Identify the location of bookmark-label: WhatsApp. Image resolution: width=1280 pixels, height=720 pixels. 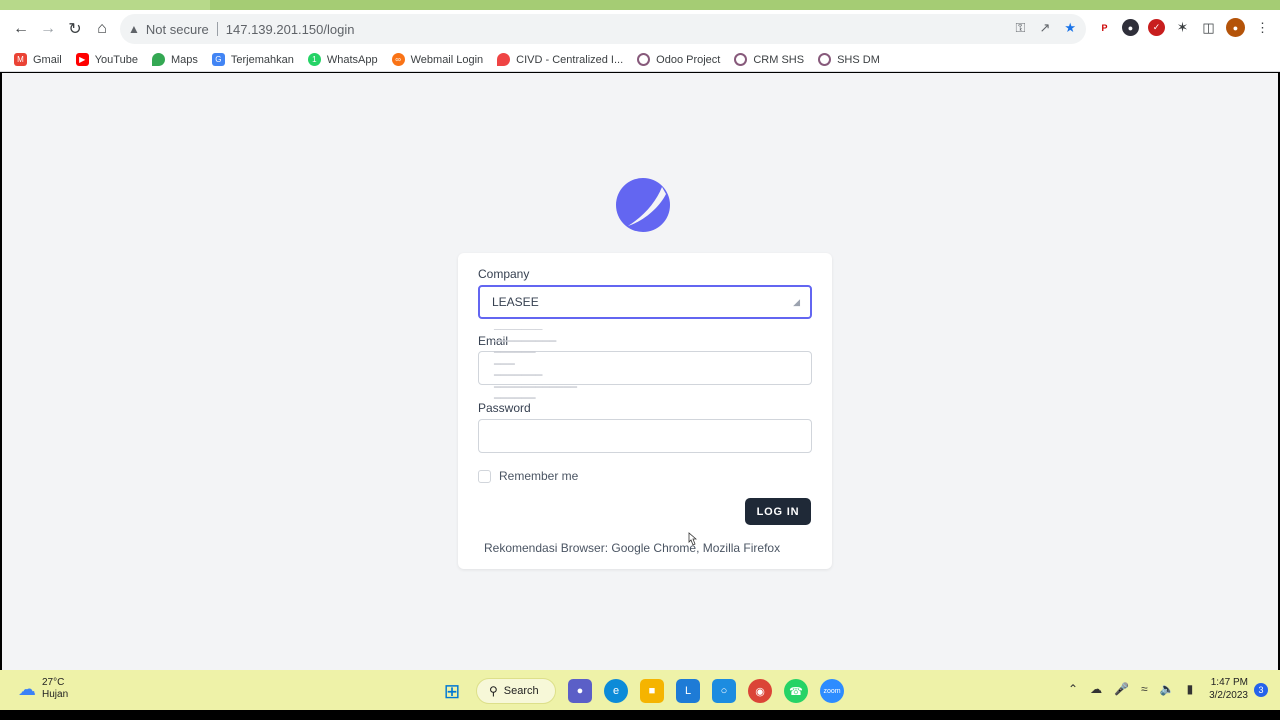
(352, 59).